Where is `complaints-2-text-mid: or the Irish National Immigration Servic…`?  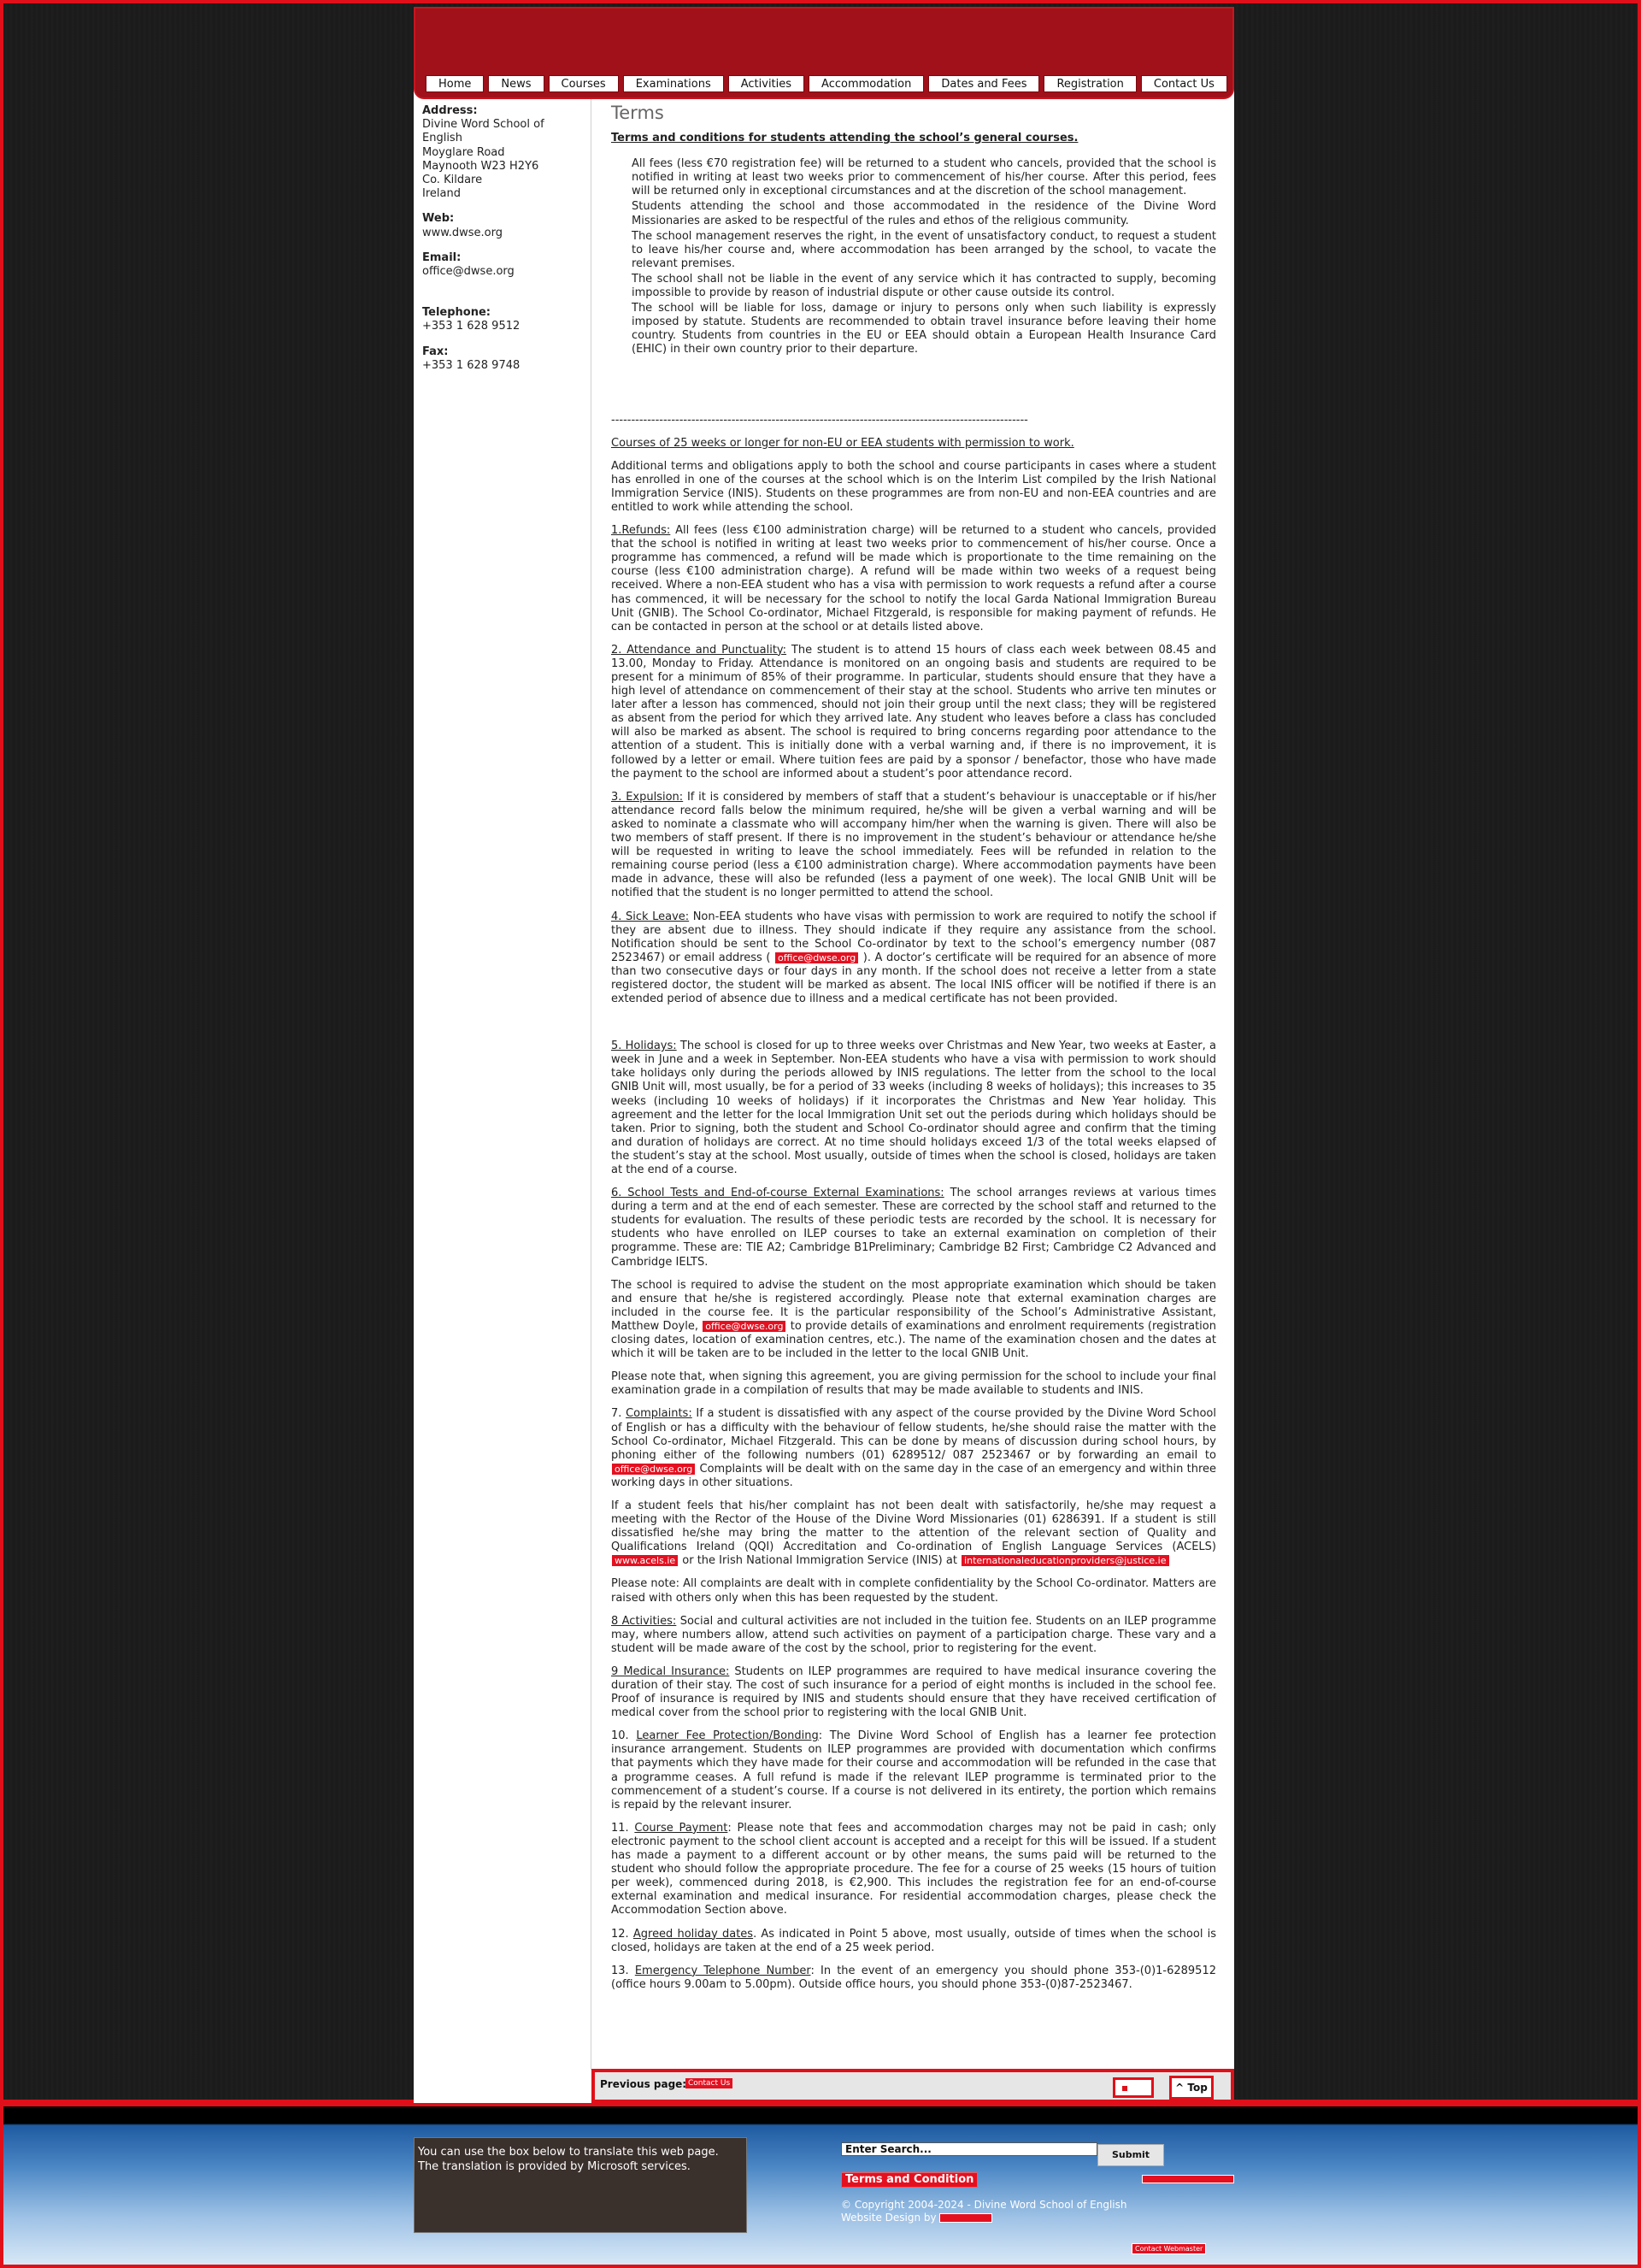
complaints-2-text-mid: or the Irish National Immigration Servic… is located at coordinates (820, 1561).